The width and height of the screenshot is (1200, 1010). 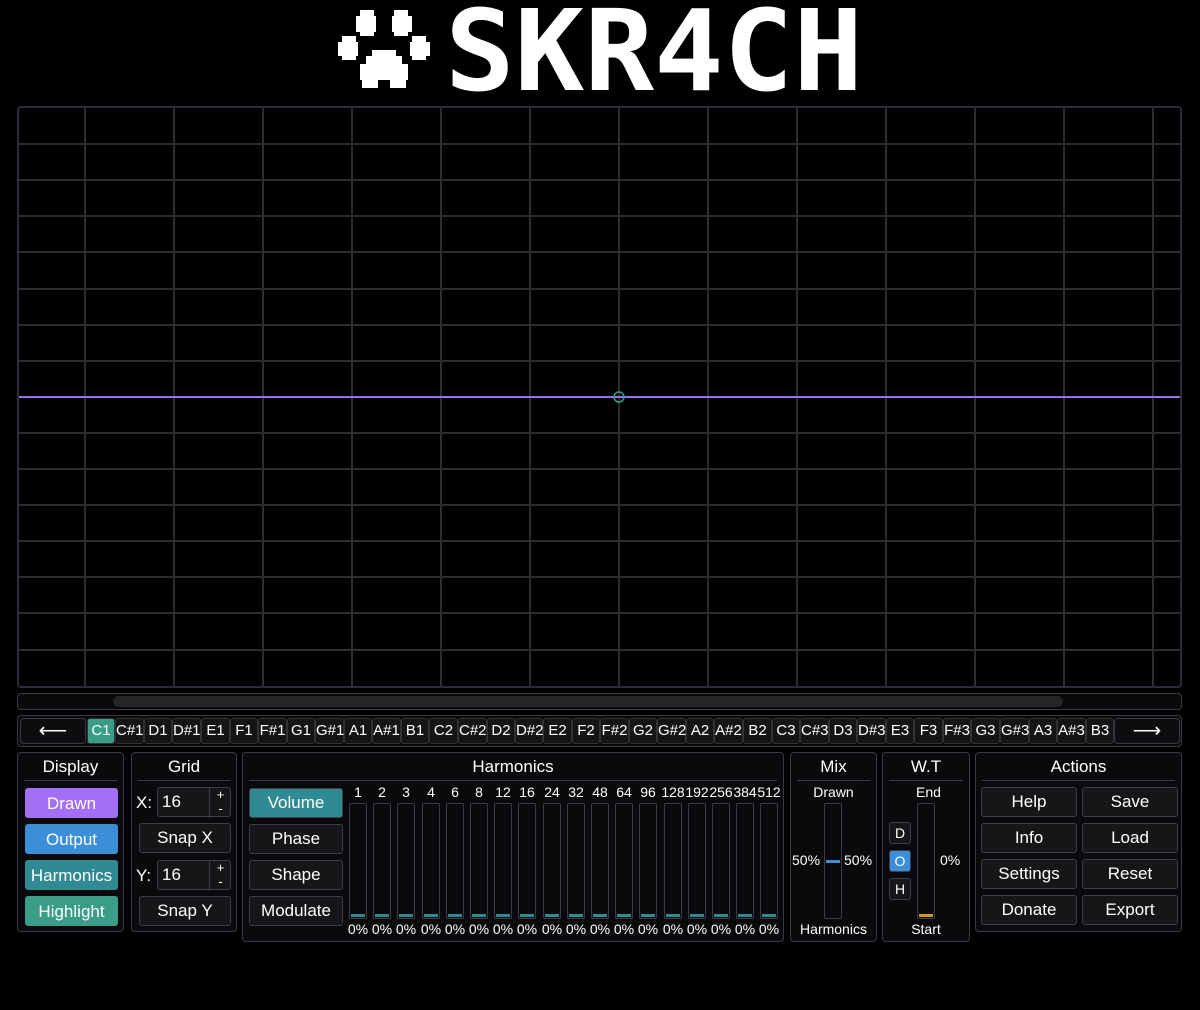 I want to click on note-button: C#2, so click(x=472, y=731).